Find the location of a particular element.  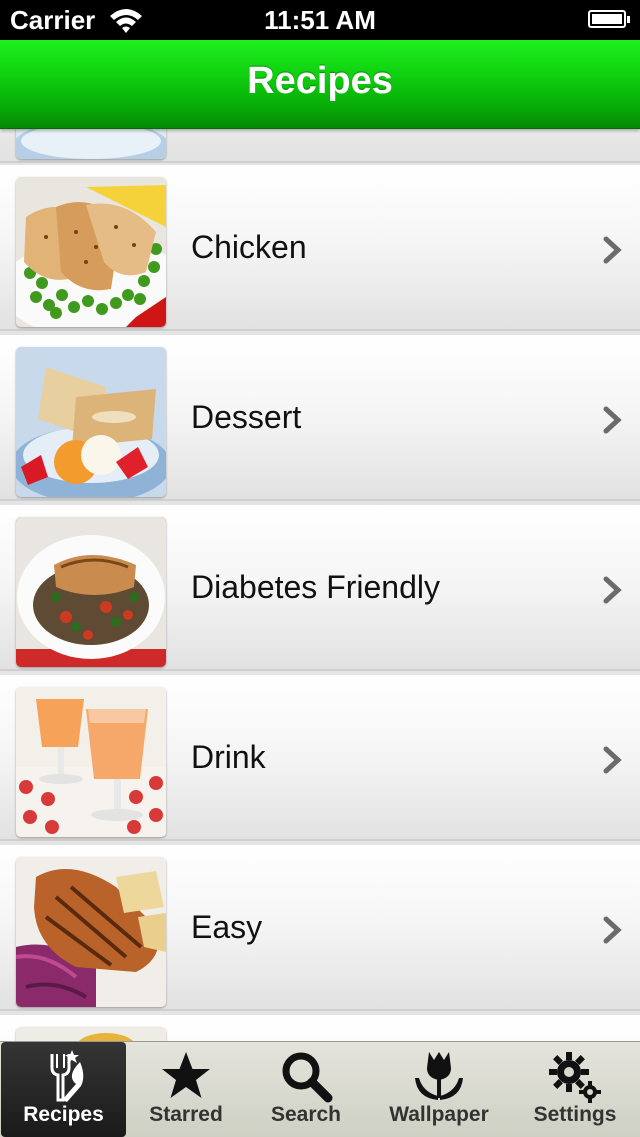

list-item-dessert: Dessert is located at coordinates (320, 418).